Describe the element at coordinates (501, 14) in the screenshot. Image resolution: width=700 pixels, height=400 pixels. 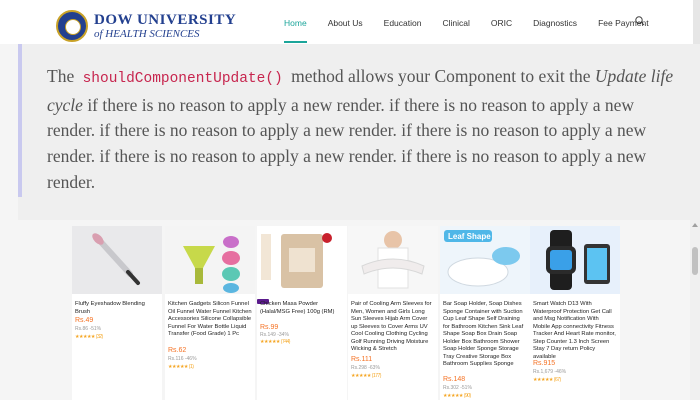
I see `nav-item-oric: ORIC` at that location.